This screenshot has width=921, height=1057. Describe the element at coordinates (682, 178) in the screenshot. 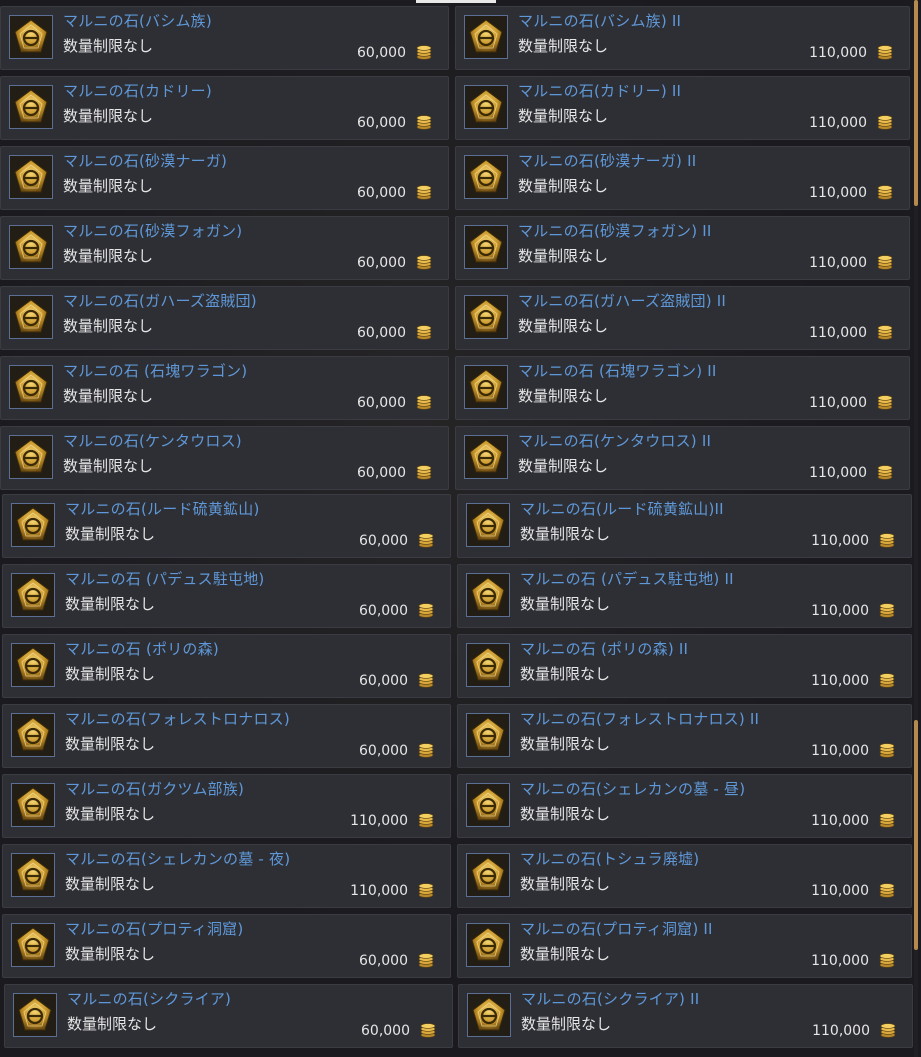

I see `shop-item-card: マルニの石(砂漠ナーガ) II 数量制限なし 110,000` at that location.